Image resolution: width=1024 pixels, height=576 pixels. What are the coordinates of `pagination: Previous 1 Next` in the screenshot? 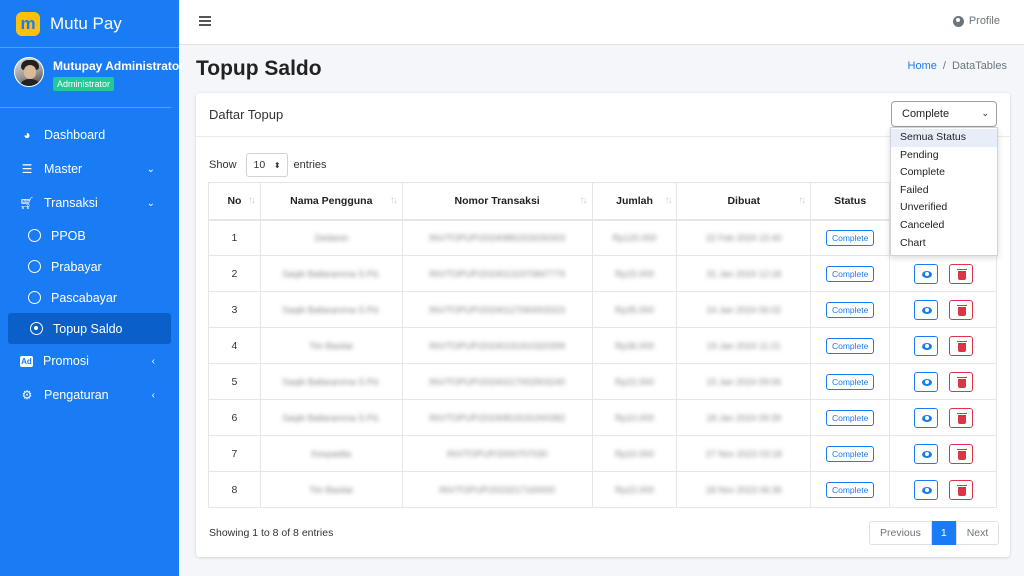 It's located at (934, 533).